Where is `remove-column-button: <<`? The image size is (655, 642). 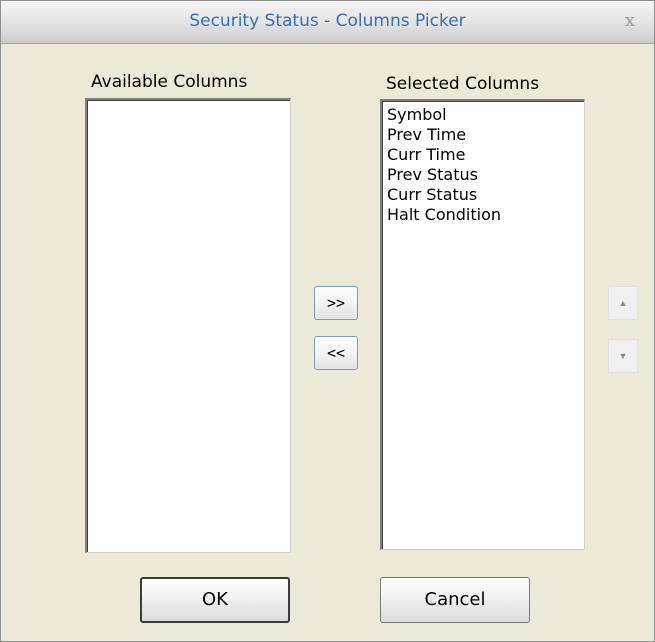
remove-column-button: << is located at coordinates (336, 353).